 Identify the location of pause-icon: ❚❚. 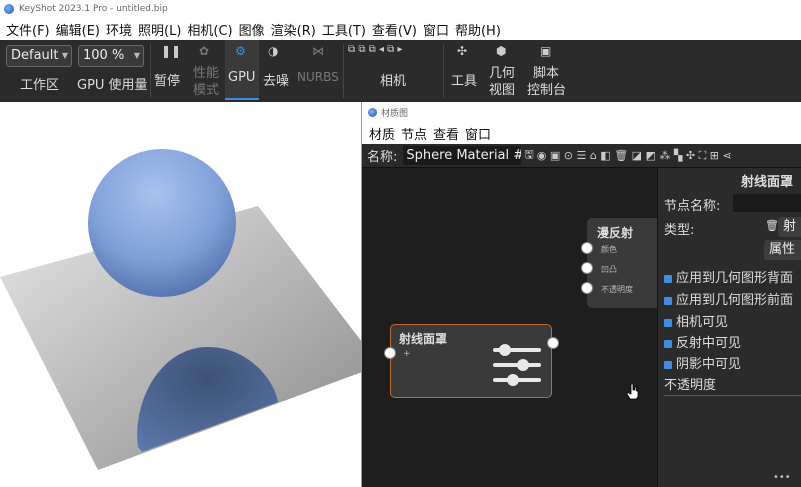
(171, 51).